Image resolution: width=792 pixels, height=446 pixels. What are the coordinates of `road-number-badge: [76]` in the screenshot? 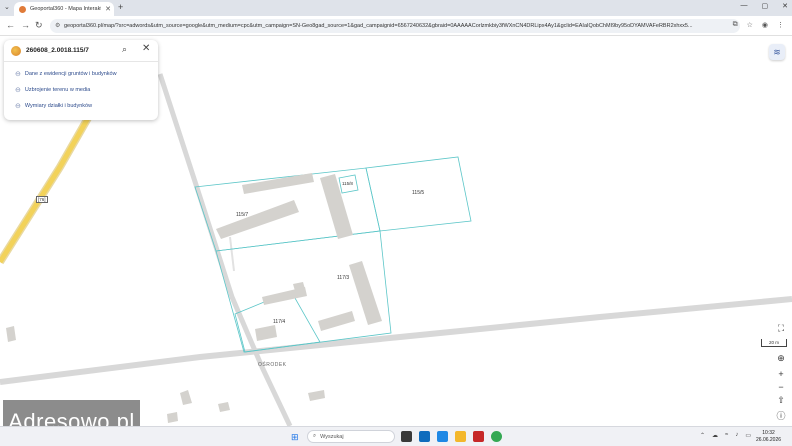 It's located at (42, 199).